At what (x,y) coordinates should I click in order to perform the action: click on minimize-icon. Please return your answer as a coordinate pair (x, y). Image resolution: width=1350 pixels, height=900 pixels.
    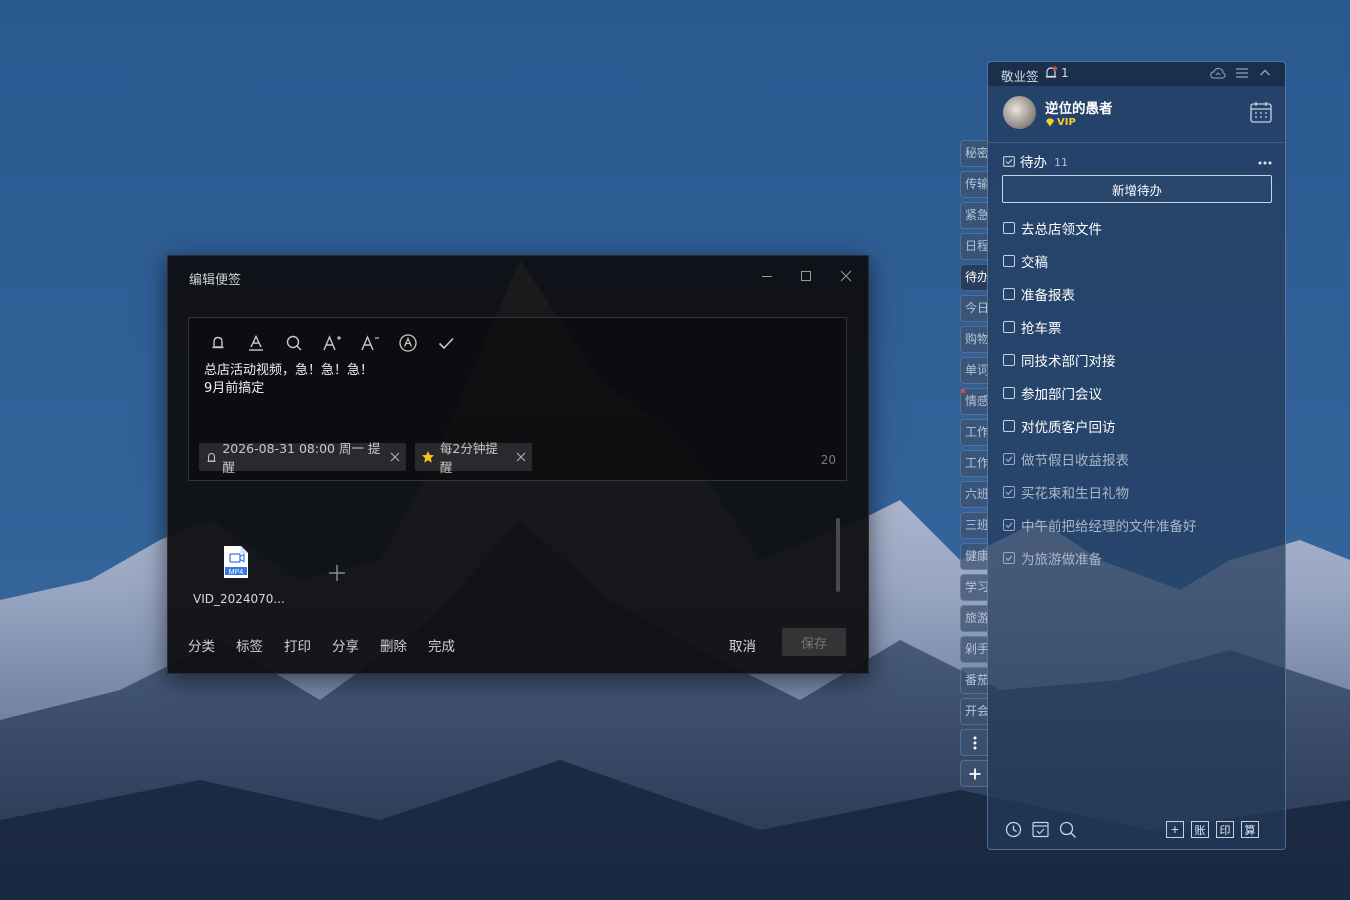
    Looking at the image, I should click on (767, 276).